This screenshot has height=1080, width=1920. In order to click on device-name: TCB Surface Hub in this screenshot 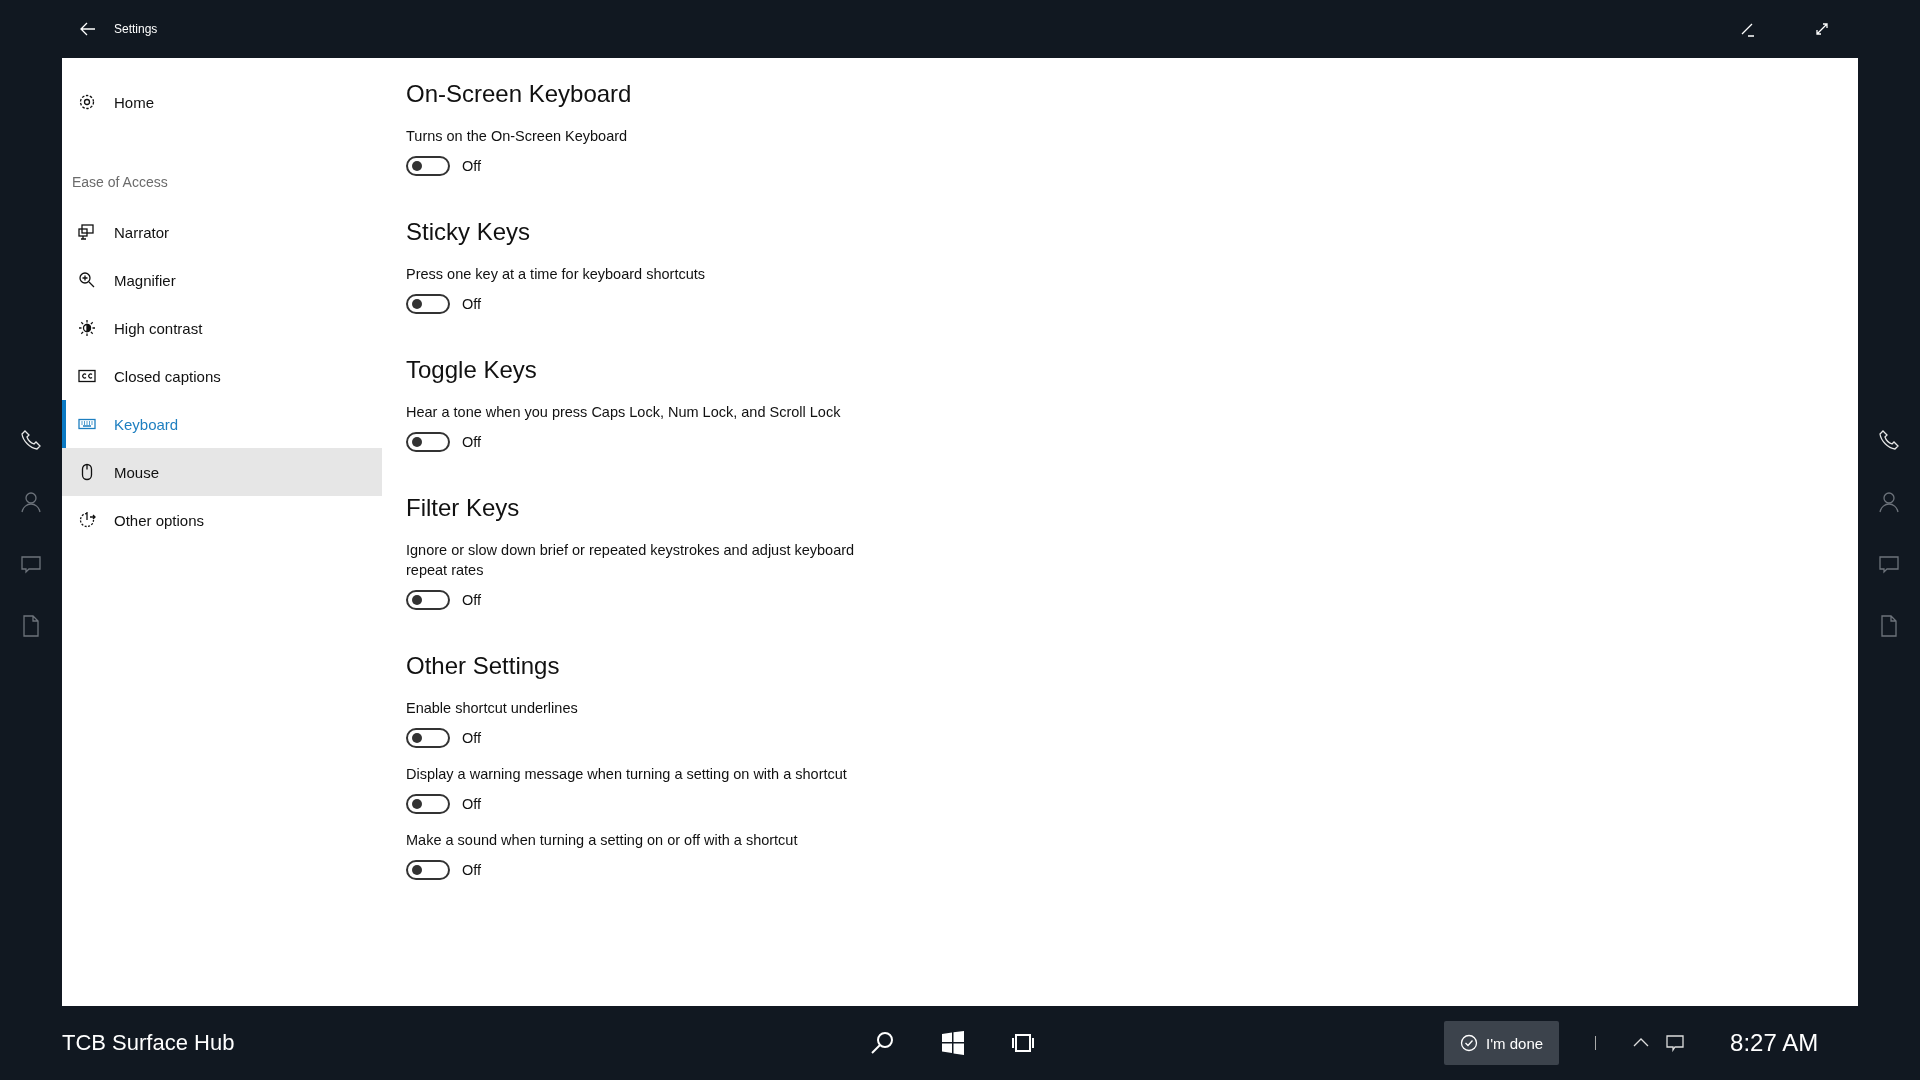, I will do `click(149, 1043)`.